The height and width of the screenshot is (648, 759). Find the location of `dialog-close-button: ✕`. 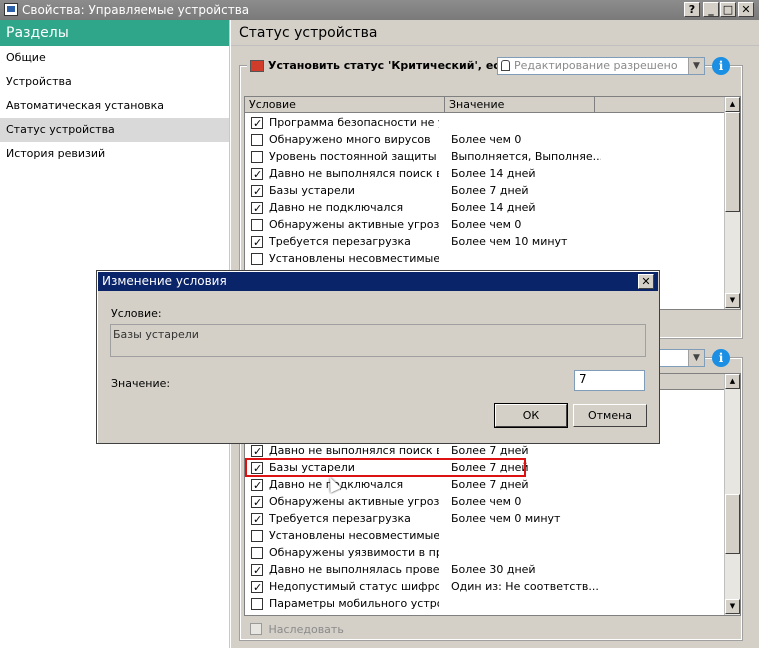

dialog-close-button: ✕ is located at coordinates (646, 281).